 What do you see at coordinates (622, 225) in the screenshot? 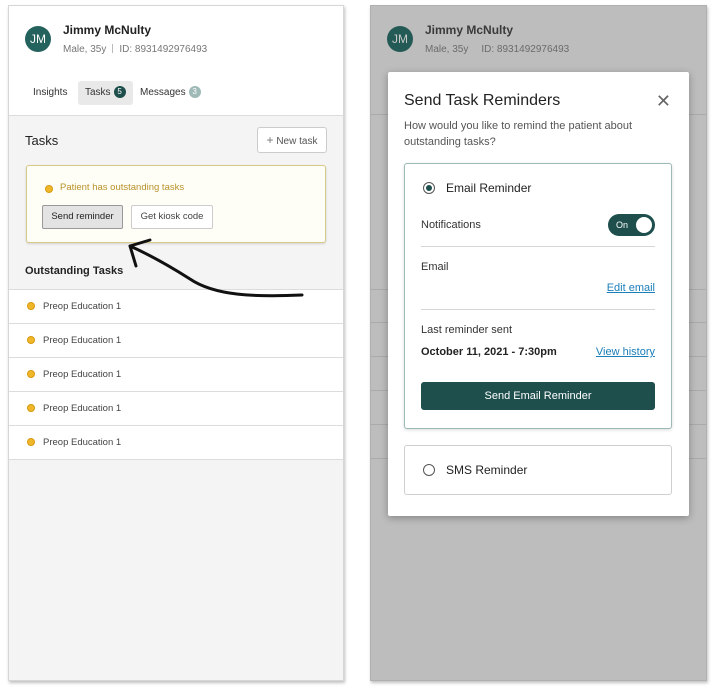
I see `toggle-state: On` at bounding box center [622, 225].